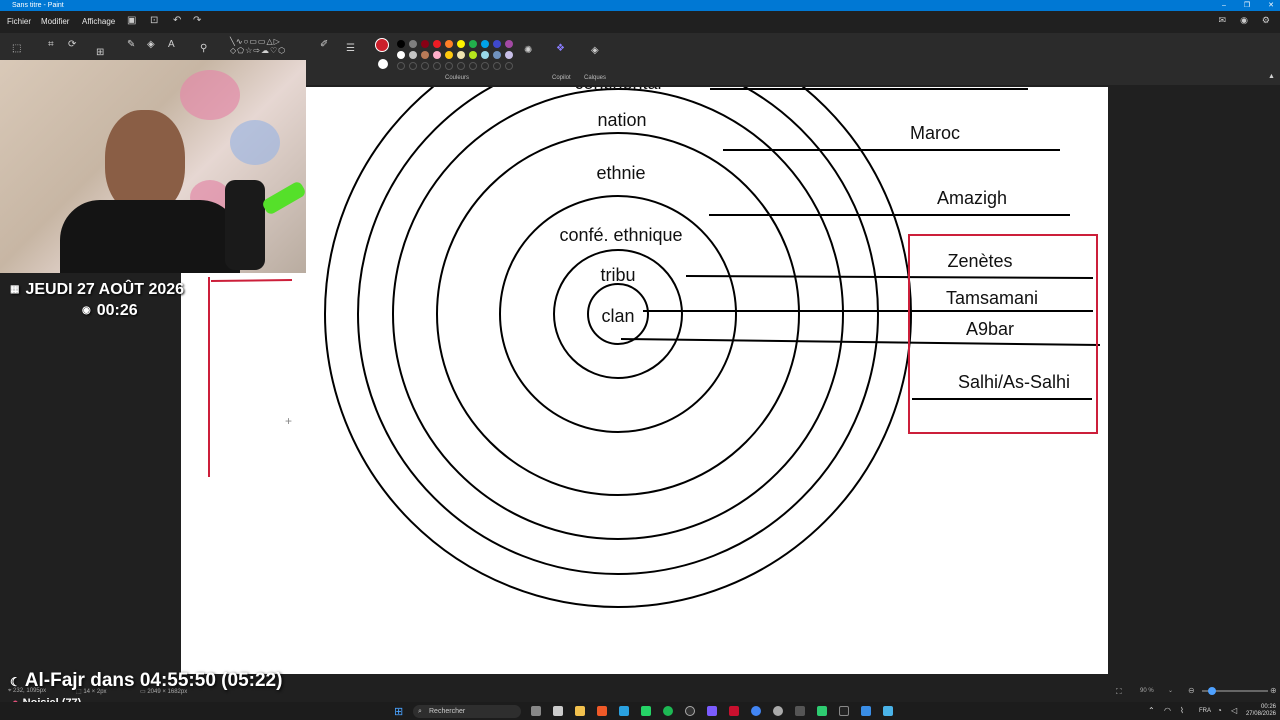 The width and height of the screenshot is (1280, 720). I want to click on shapes-icon: ╲∿○▭▭△▷ ◇⬠☆⇨☁♡⬡, so click(258, 46).